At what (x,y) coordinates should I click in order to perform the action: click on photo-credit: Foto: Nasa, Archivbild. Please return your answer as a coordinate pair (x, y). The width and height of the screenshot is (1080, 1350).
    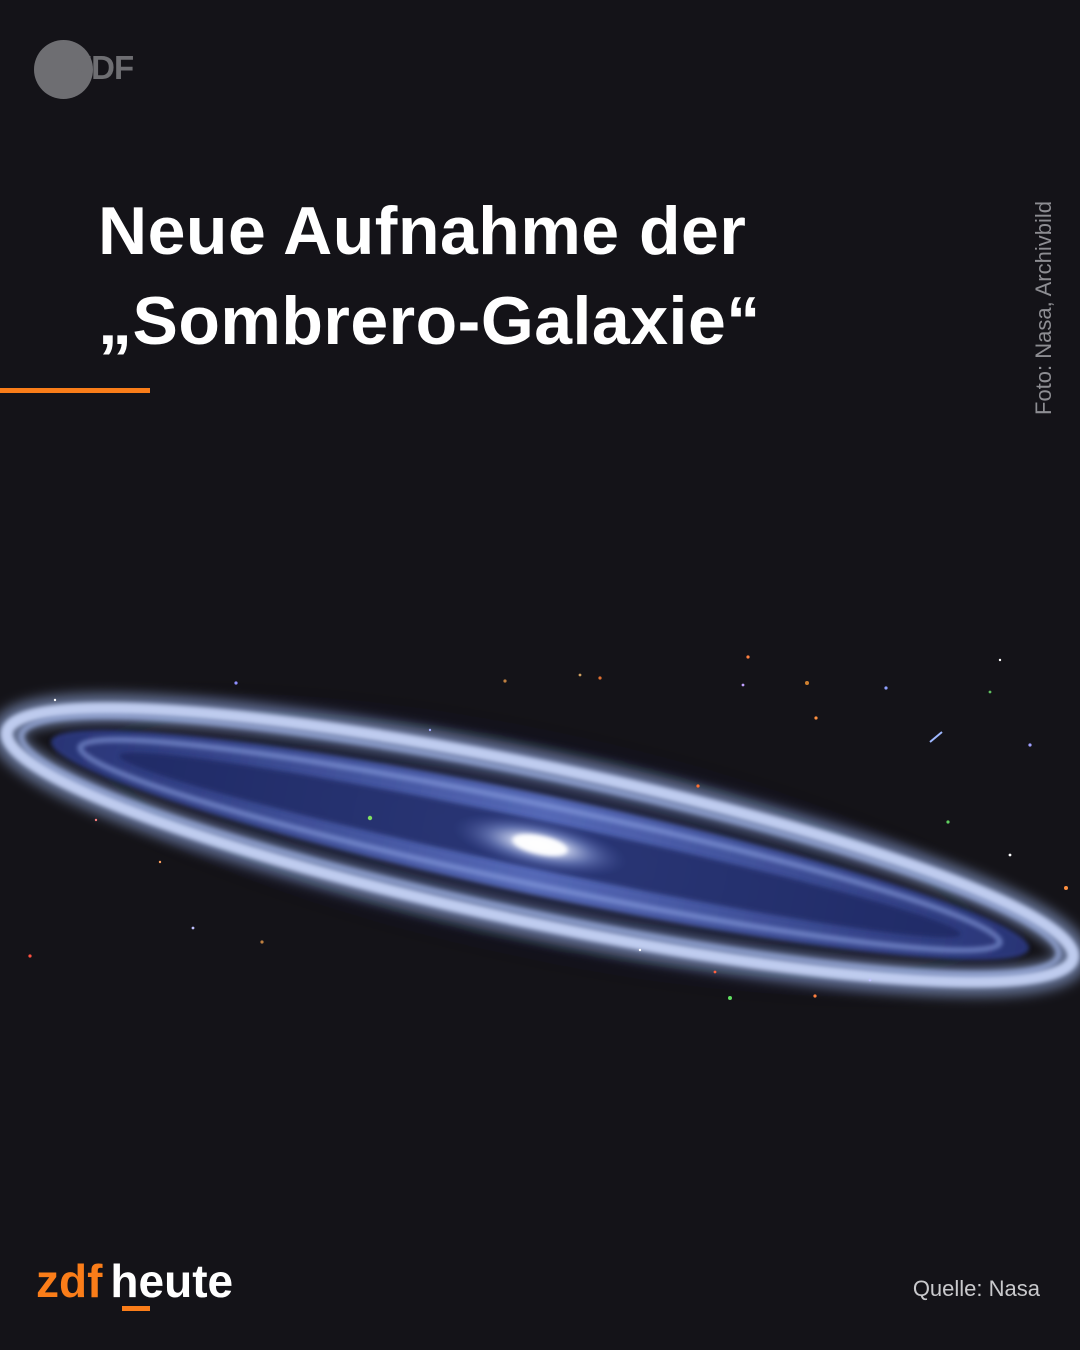
    Looking at the image, I should click on (1043, 308).